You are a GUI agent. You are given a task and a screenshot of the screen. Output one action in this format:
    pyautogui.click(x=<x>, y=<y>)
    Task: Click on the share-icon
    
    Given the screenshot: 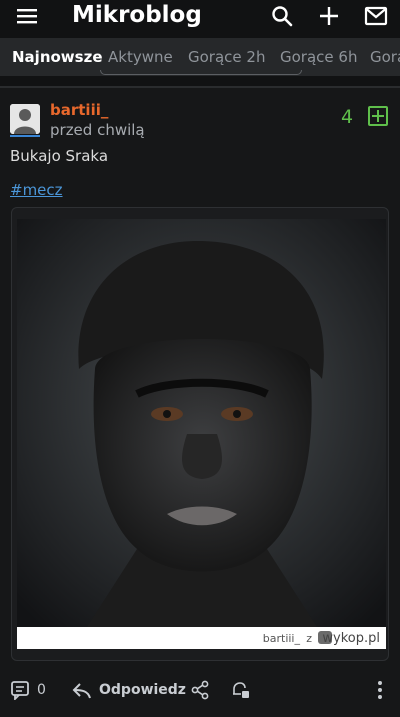 What is the action you would take?
    pyautogui.click(x=200, y=690)
    